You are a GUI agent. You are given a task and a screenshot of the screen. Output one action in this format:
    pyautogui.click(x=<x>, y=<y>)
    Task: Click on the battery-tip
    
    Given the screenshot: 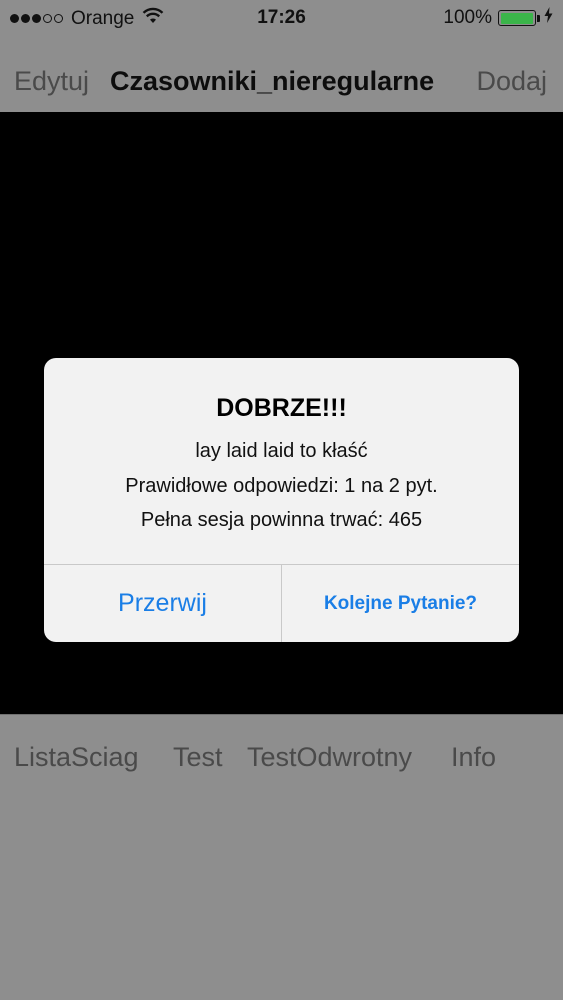 What is the action you would take?
    pyautogui.click(x=538, y=18)
    